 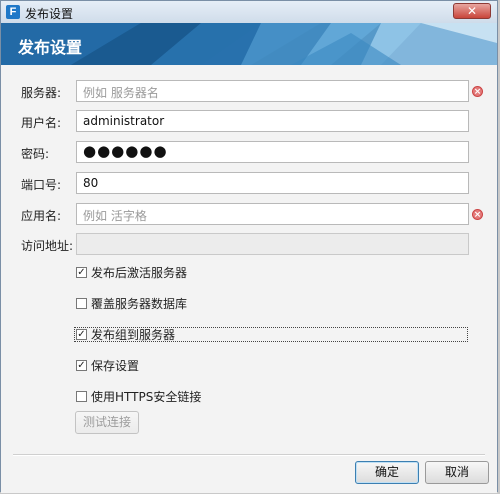 What do you see at coordinates (272, 121) in the screenshot?
I see `username-input: administrator` at bounding box center [272, 121].